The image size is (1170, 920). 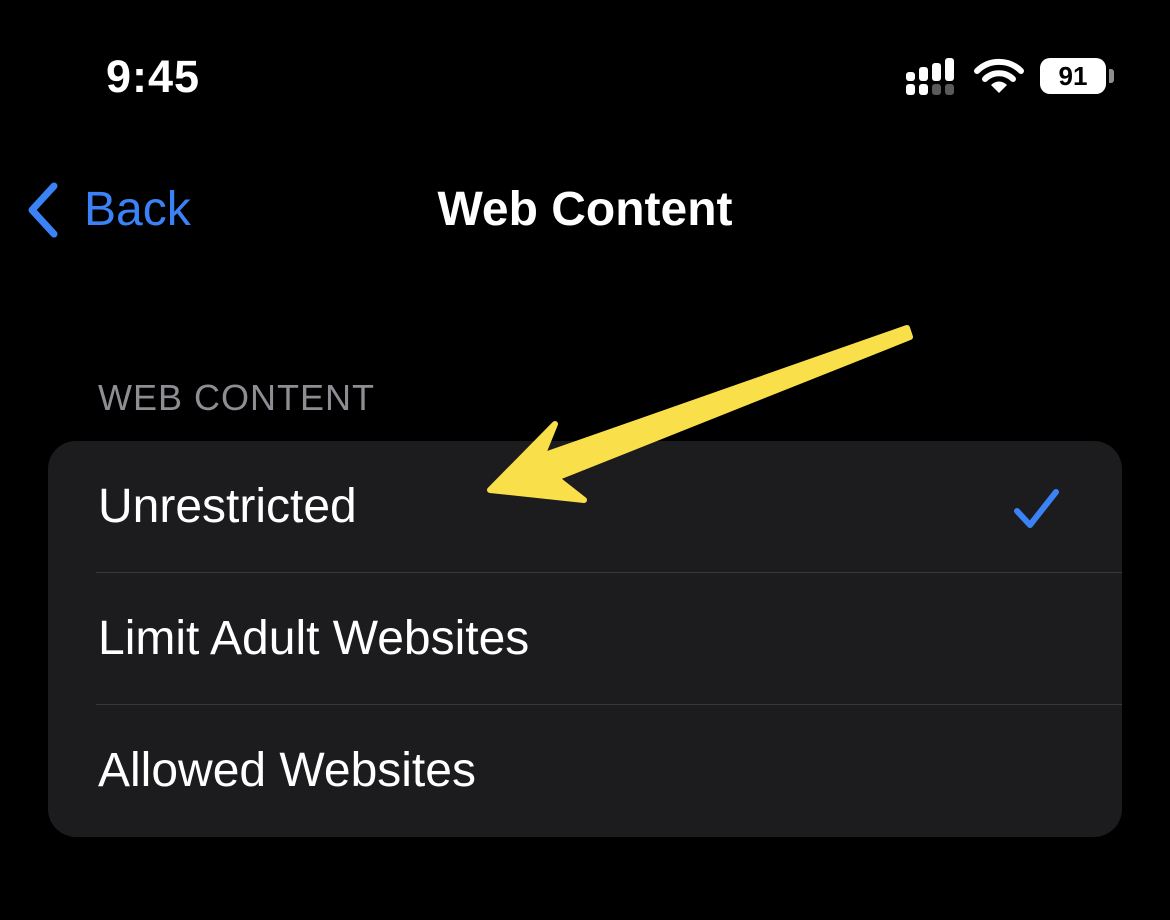 I want to click on cellular-signal-icon, so click(x=930, y=76).